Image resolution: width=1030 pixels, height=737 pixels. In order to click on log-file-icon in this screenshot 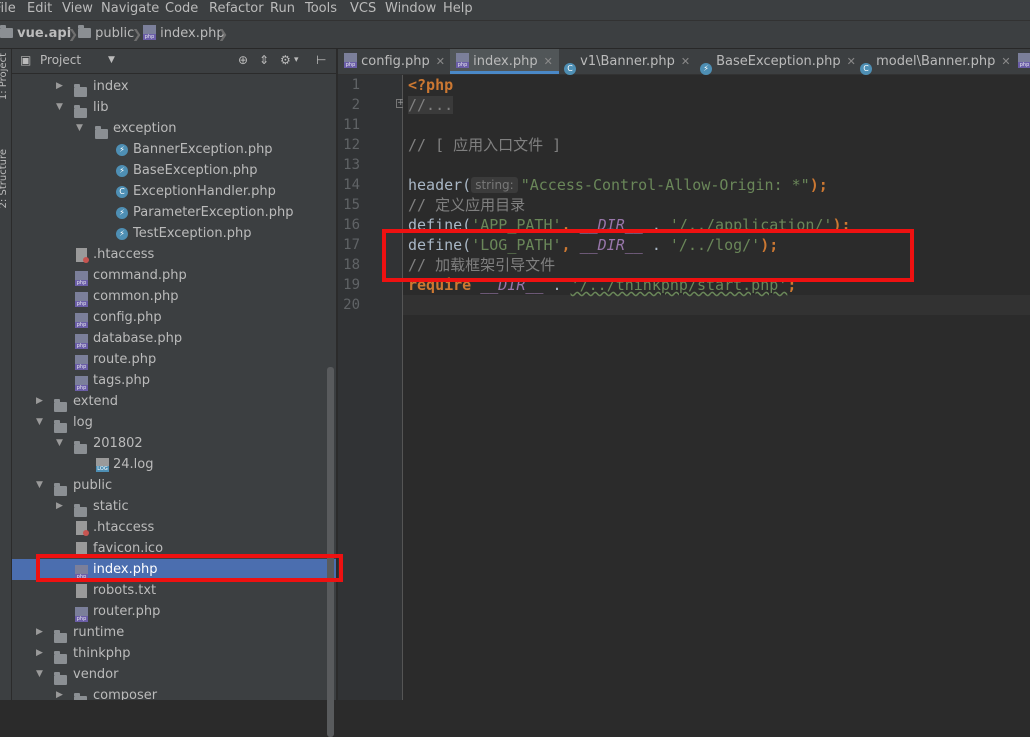, I will do `click(102, 465)`.